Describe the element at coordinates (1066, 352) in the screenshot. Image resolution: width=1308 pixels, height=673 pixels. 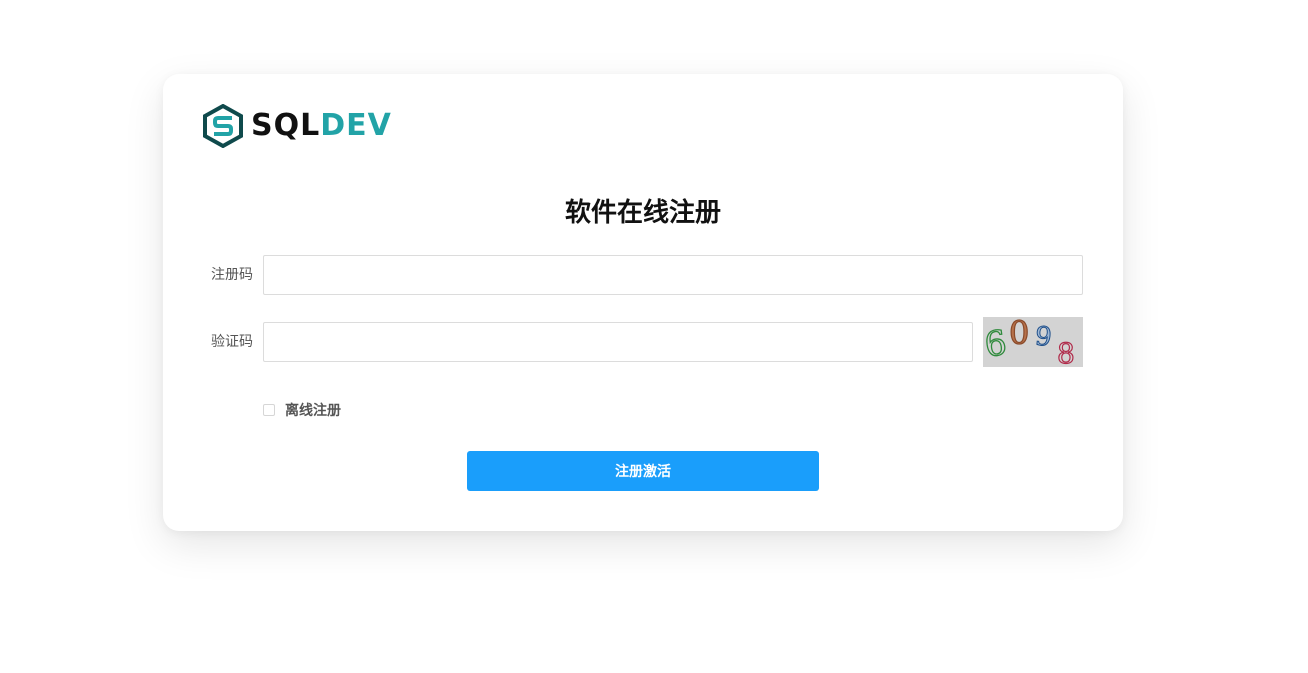
I see `captcha-char-4: 8` at that location.